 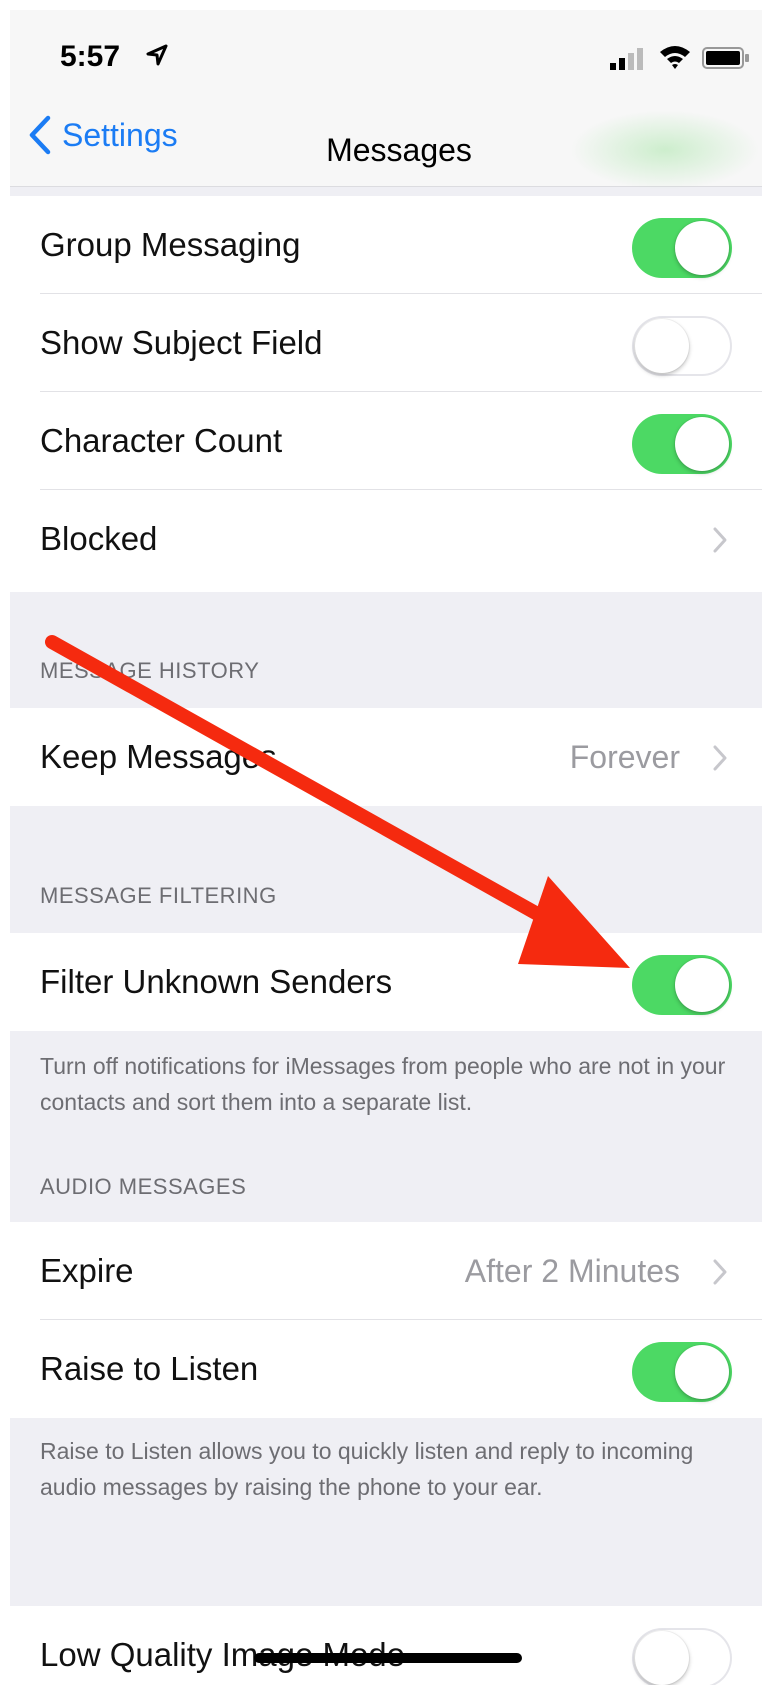 What do you see at coordinates (181, 342) in the screenshot?
I see `row-label: Show Subject Field` at bounding box center [181, 342].